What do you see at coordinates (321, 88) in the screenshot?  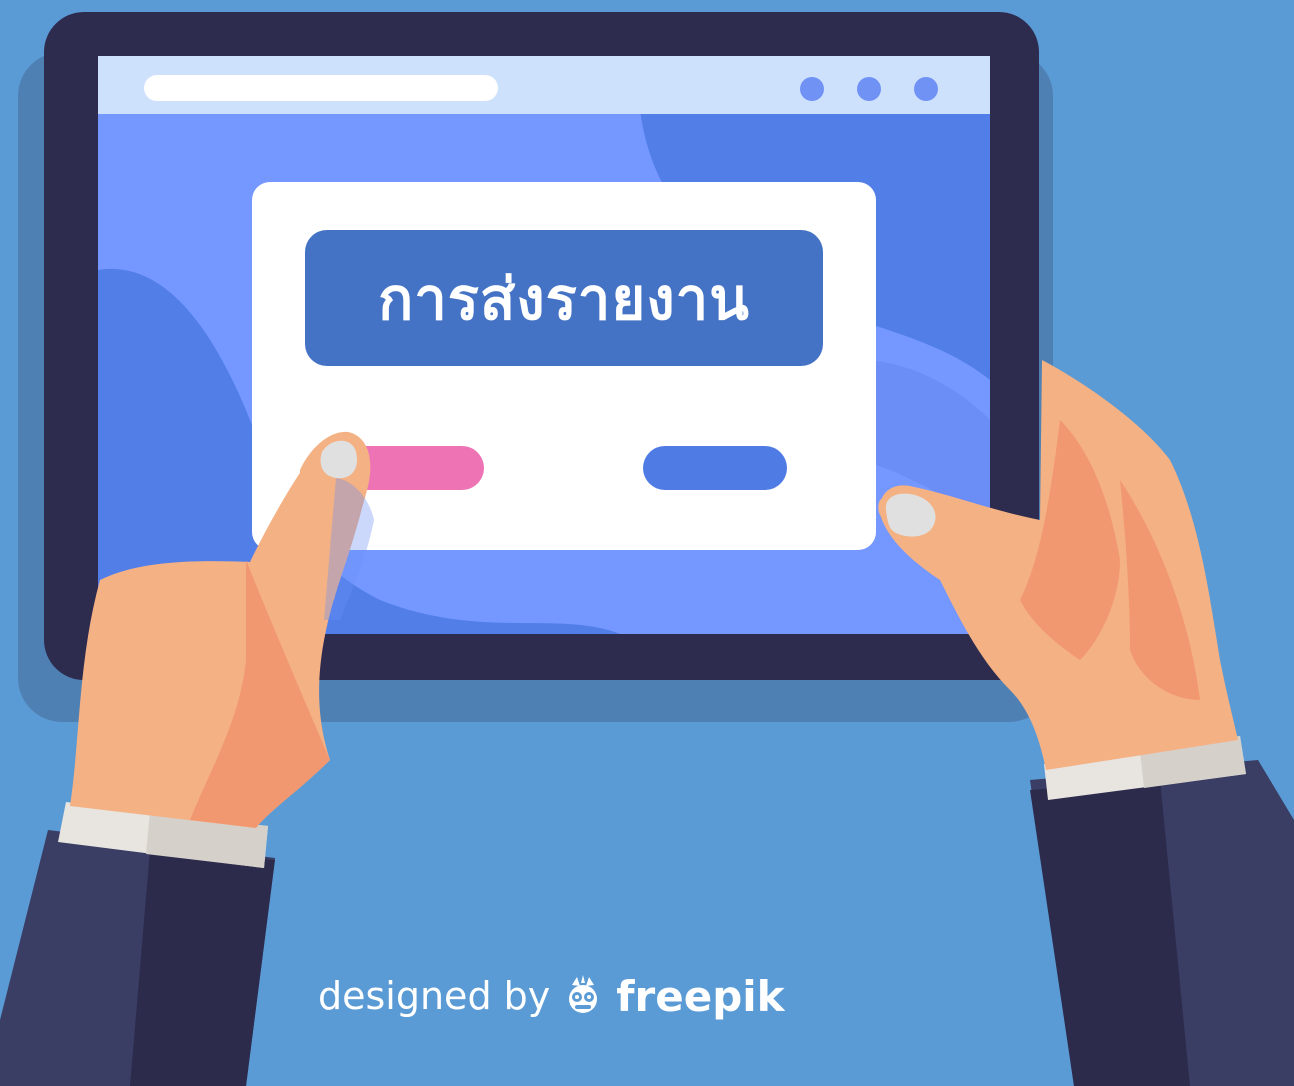 I see `address-bar` at bounding box center [321, 88].